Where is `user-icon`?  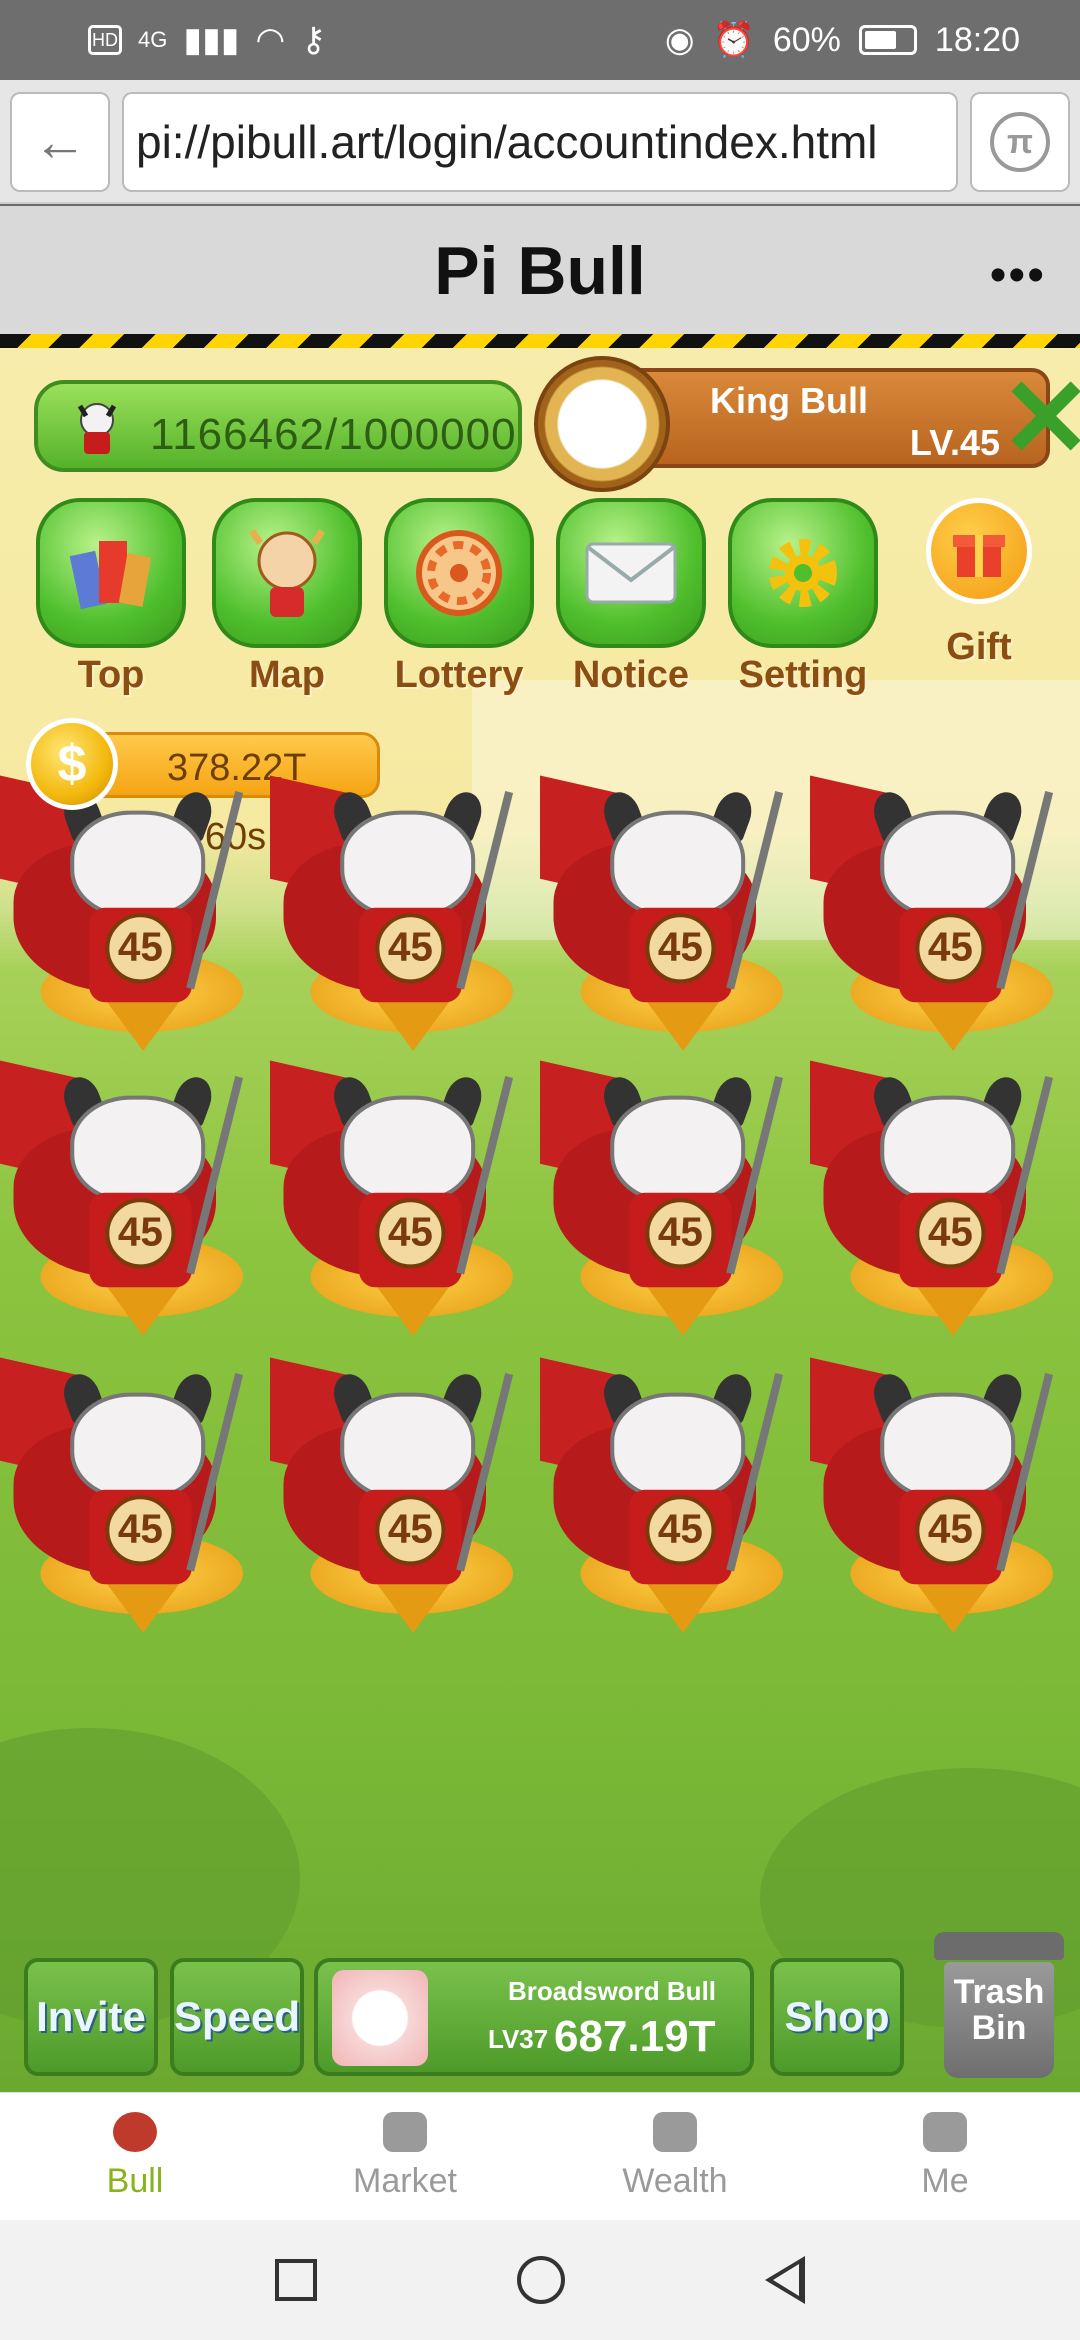 user-icon is located at coordinates (945, 2132).